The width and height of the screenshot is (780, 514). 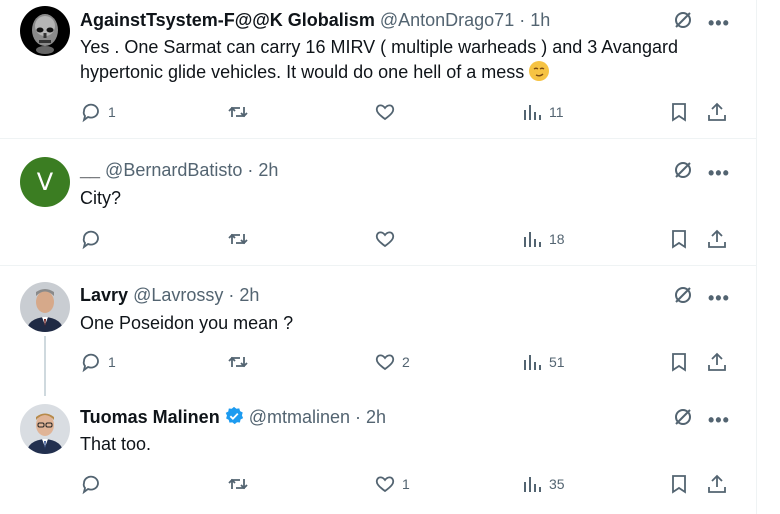 I want to click on tweet-actions: 1 2 51, so click(x=410, y=362).